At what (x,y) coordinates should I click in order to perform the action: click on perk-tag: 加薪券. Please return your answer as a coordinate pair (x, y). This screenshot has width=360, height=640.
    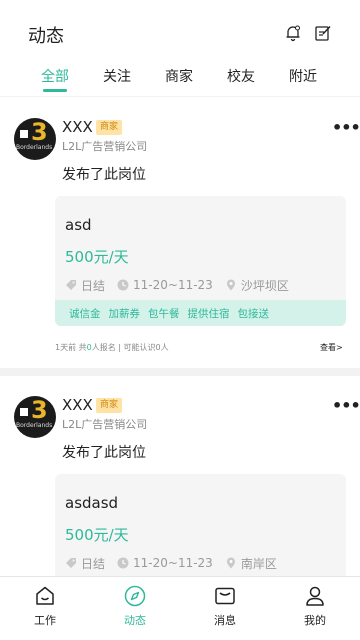
    Looking at the image, I should click on (124, 313).